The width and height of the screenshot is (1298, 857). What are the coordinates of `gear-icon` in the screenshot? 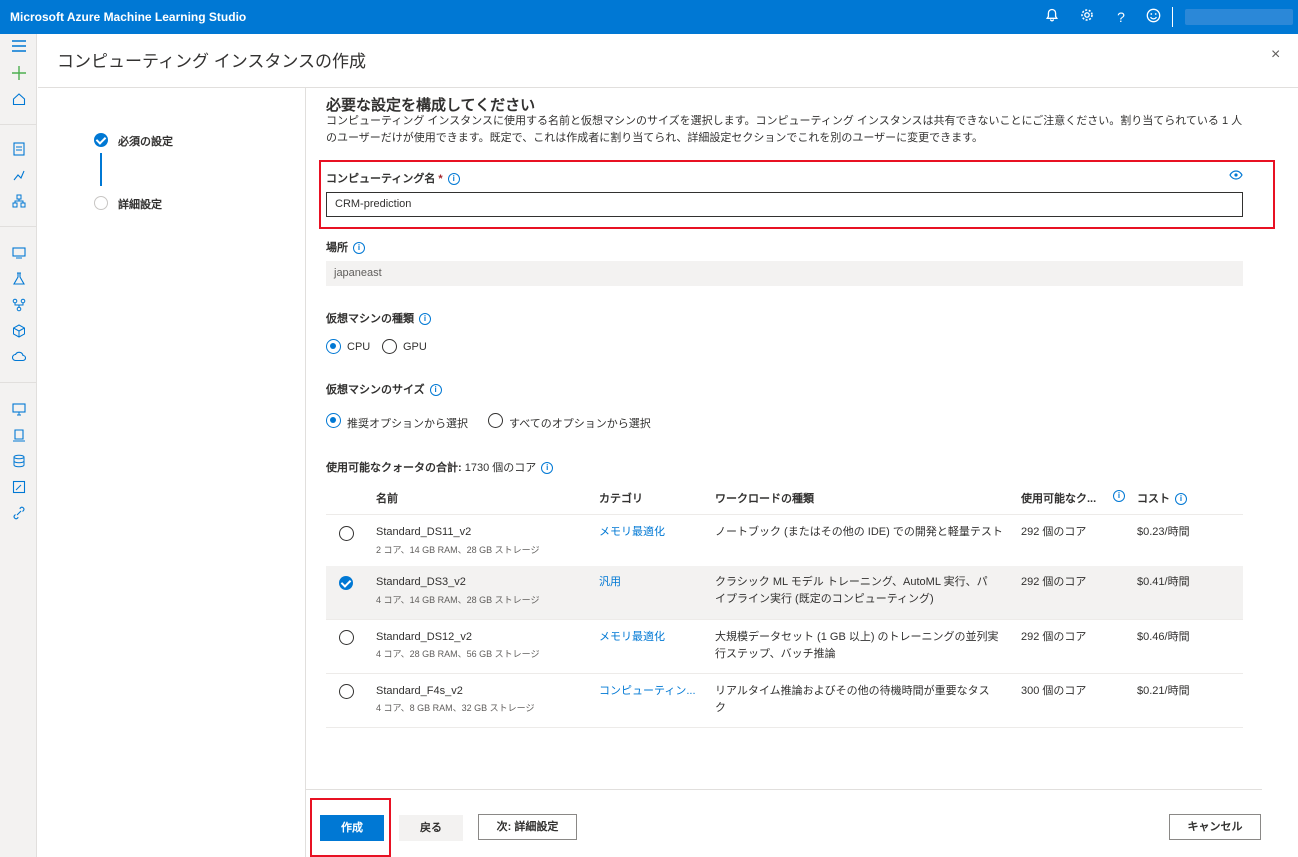 It's located at (1087, 17).